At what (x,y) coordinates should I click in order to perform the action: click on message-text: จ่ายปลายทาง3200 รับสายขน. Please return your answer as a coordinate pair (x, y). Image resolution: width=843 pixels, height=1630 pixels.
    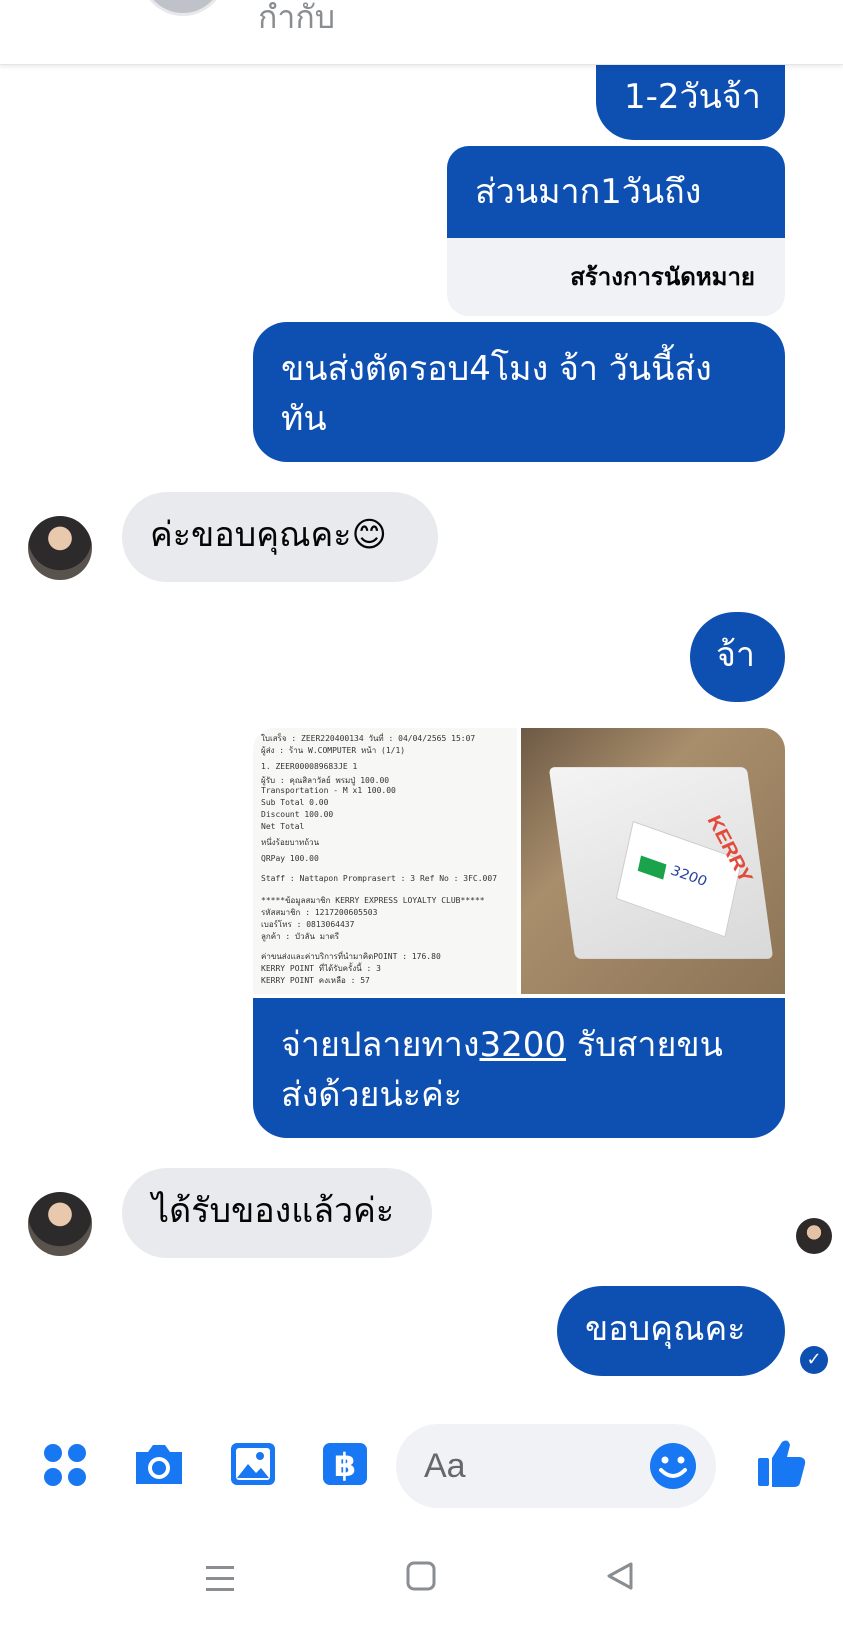
    Looking at the image, I should click on (519, 1045).